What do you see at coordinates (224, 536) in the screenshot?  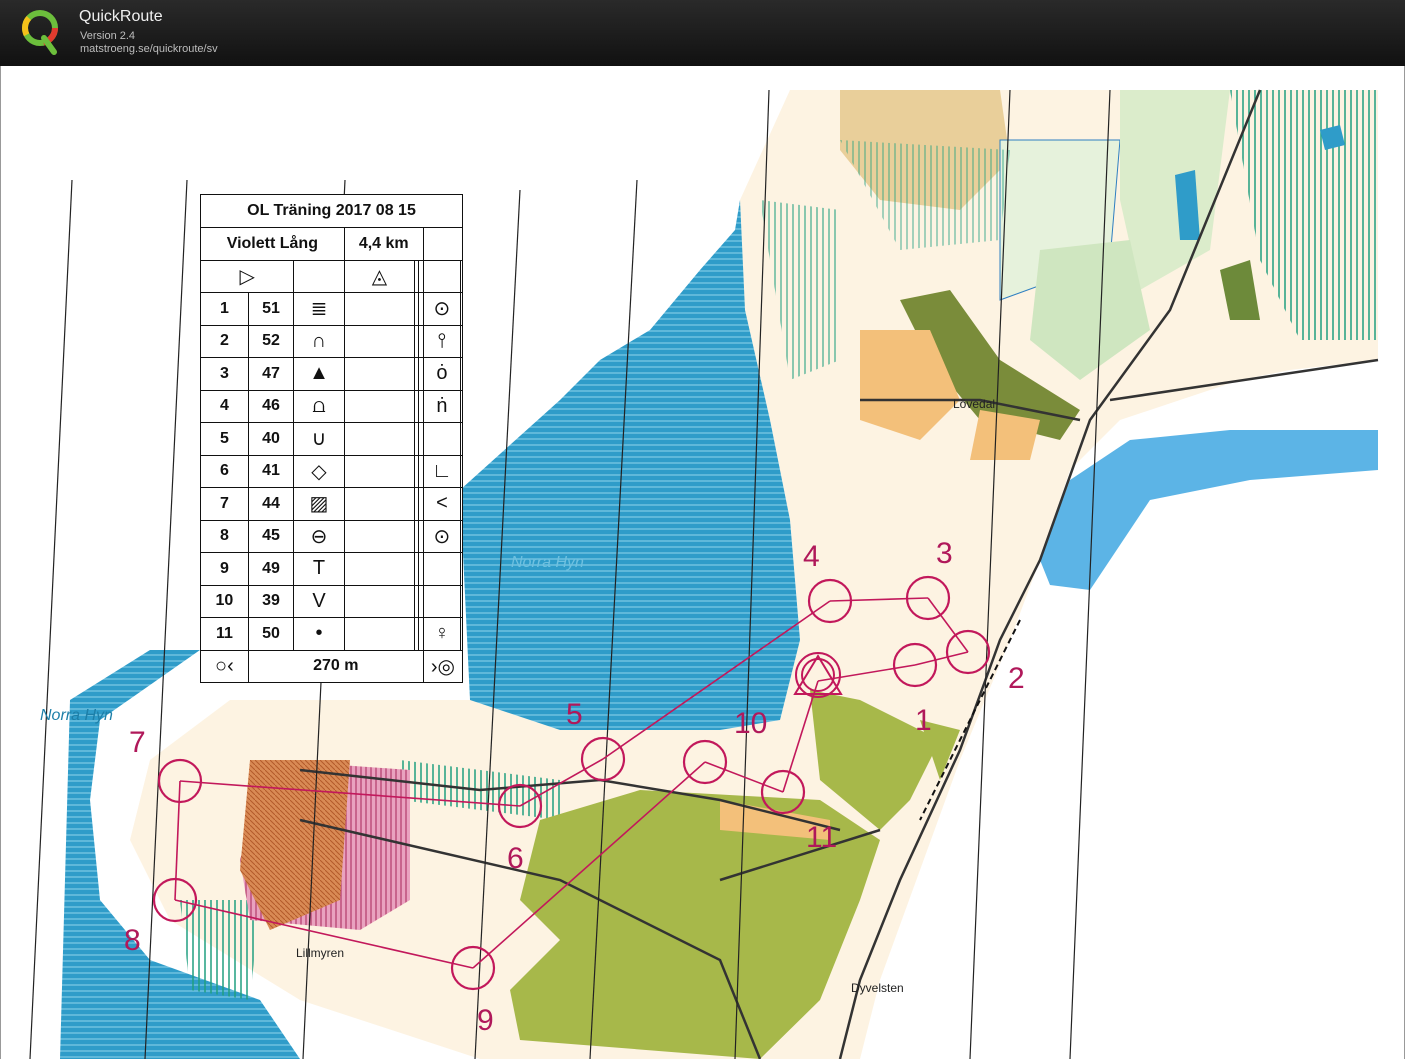 I see `control-number-cell: 8` at bounding box center [224, 536].